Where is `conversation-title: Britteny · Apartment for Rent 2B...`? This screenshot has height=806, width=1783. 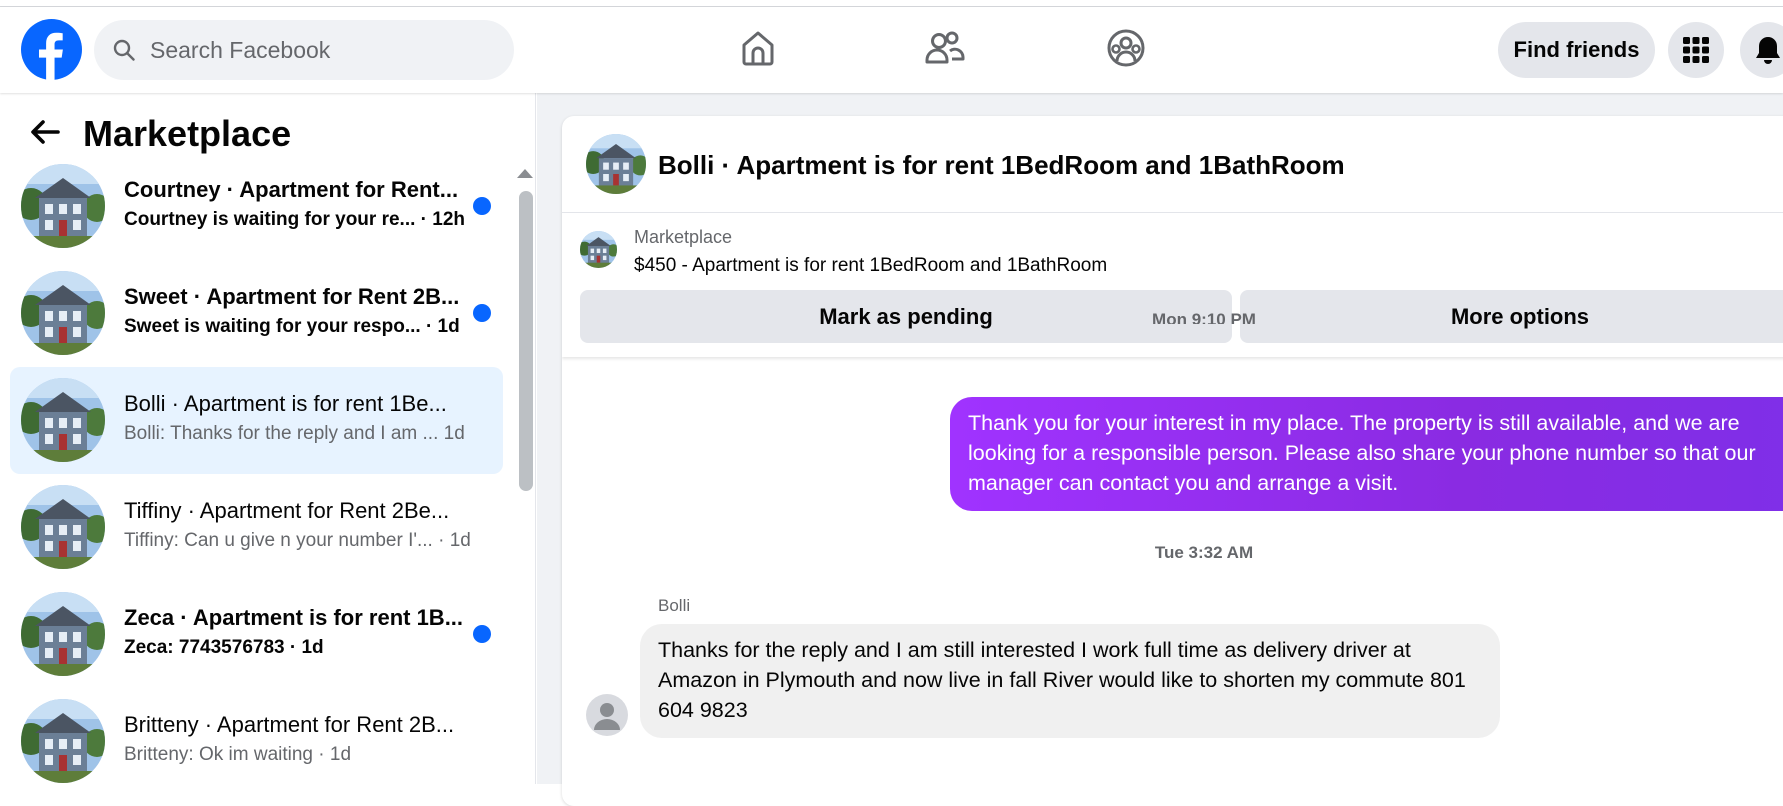 conversation-title: Britteny · Apartment for Rent 2B... is located at coordinates (289, 724).